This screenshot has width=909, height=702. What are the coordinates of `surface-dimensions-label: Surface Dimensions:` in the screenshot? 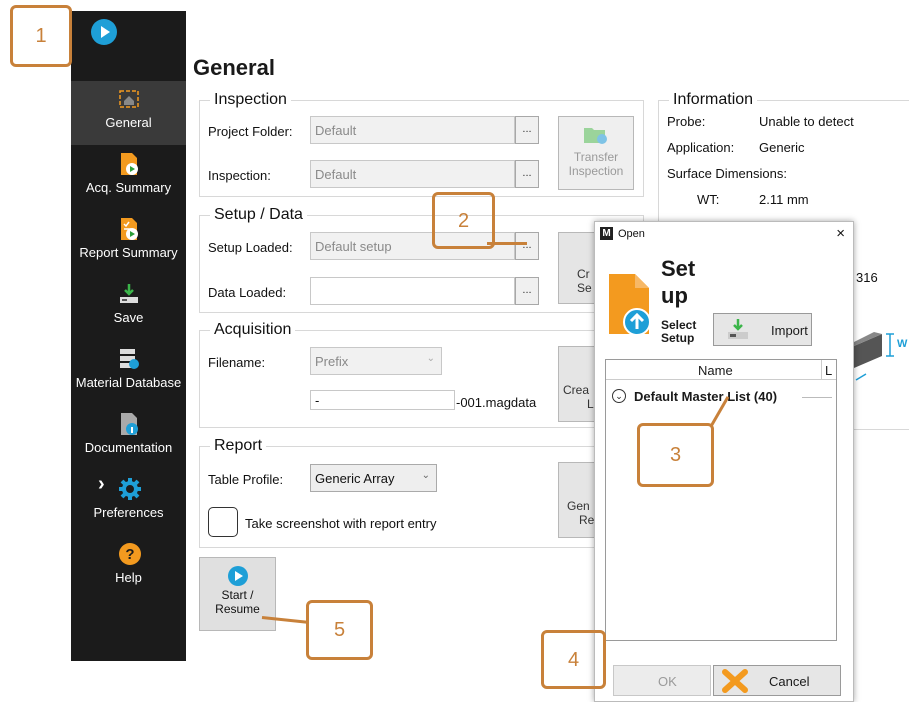 It's located at (727, 173).